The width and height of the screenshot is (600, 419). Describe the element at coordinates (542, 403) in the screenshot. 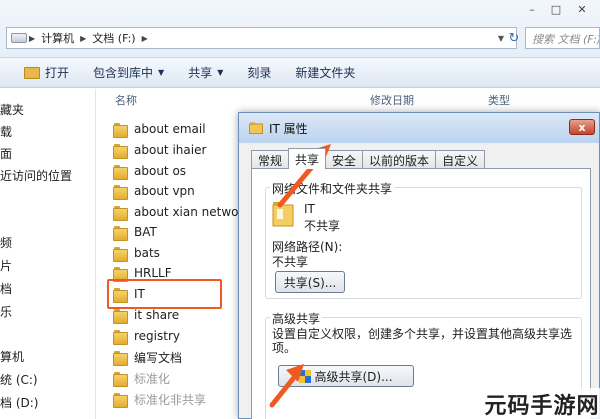

I see `brand-logo: 元码手游网` at that location.